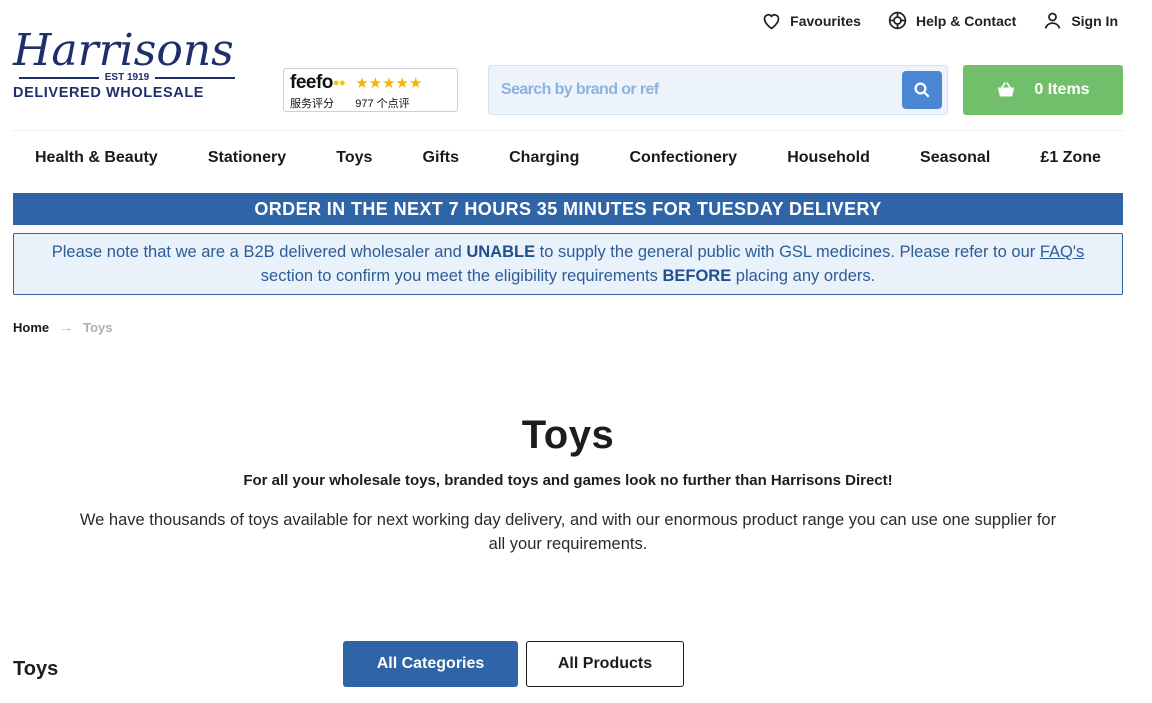  What do you see at coordinates (354, 158) in the screenshot?
I see `nav-toys: Toys` at bounding box center [354, 158].